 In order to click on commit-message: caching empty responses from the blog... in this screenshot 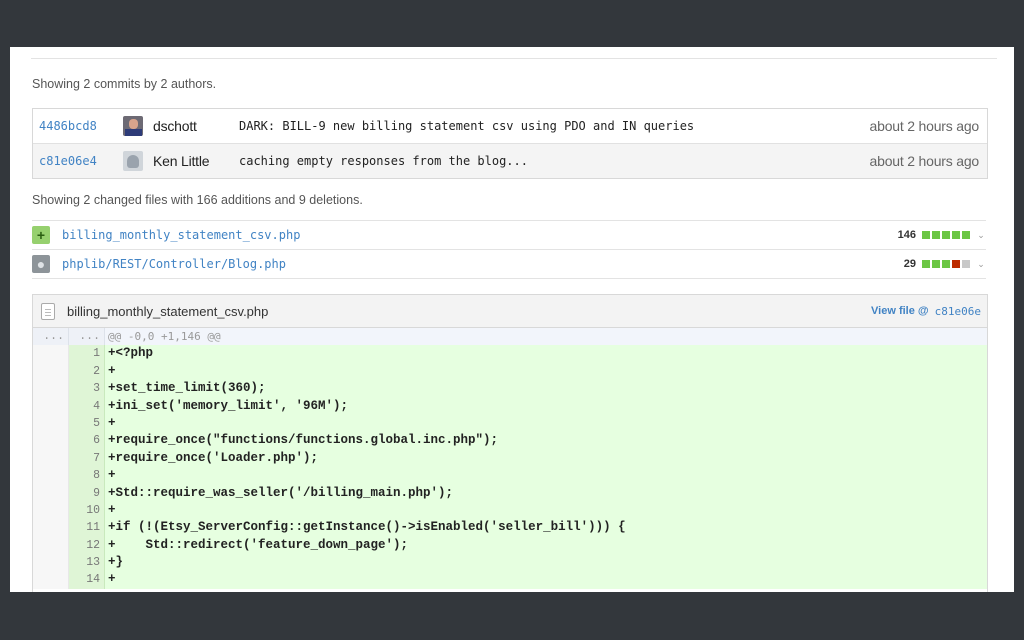, I will do `click(554, 161)`.